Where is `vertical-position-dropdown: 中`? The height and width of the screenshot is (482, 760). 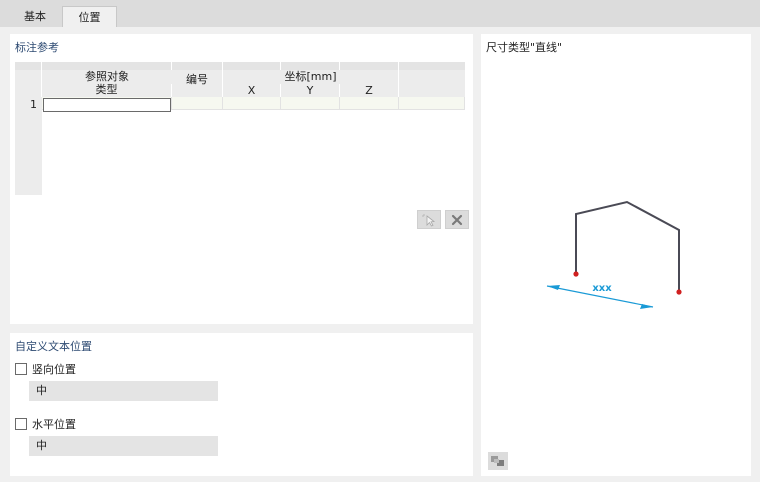 vertical-position-dropdown: 中 is located at coordinates (123, 391).